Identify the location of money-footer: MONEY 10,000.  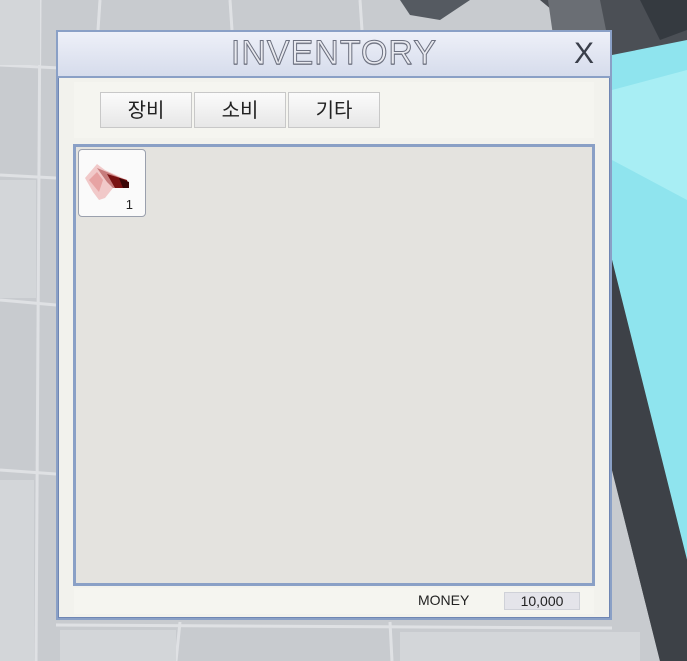
(334, 601).